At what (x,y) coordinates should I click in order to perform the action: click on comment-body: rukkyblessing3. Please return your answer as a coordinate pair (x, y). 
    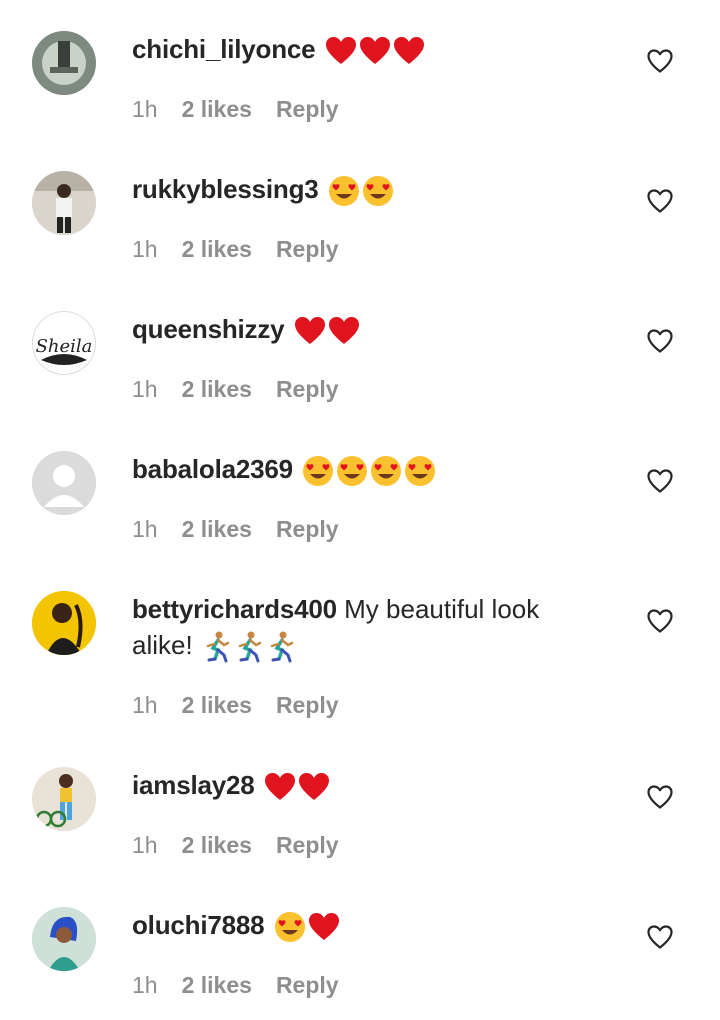
    Looking at the image, I should click on (367, 189).